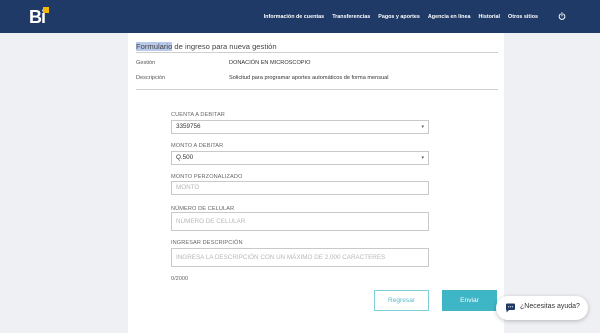 The image size is (600, 333). I want to click on title-highlight: Formulario, so click(154, 46).